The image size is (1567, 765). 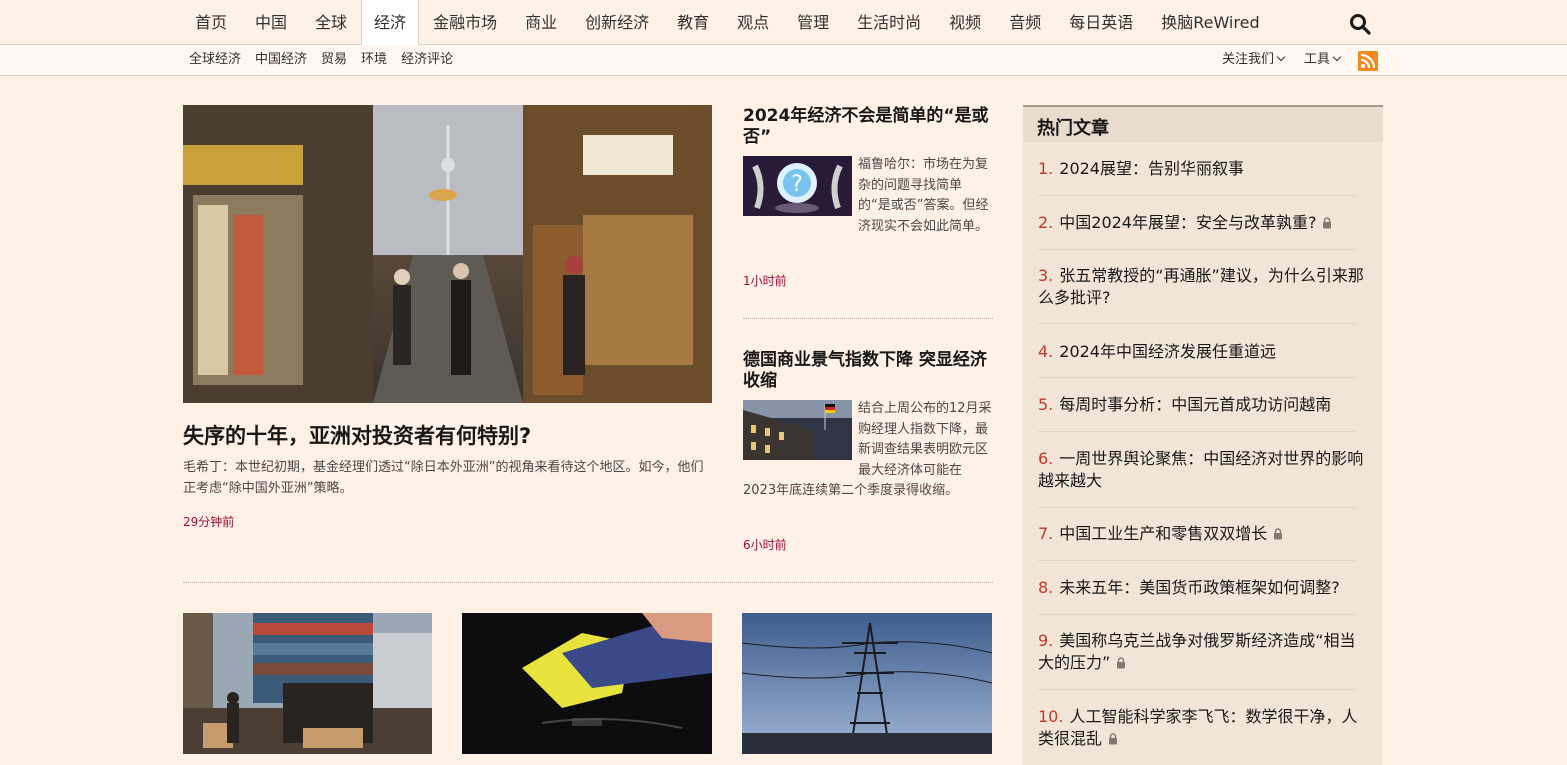 What do you see at coordinates (427, 60) in the screenshot?
I see `subnav-item-economic-commentary: 经济评论` at bounding box center [427, 60].